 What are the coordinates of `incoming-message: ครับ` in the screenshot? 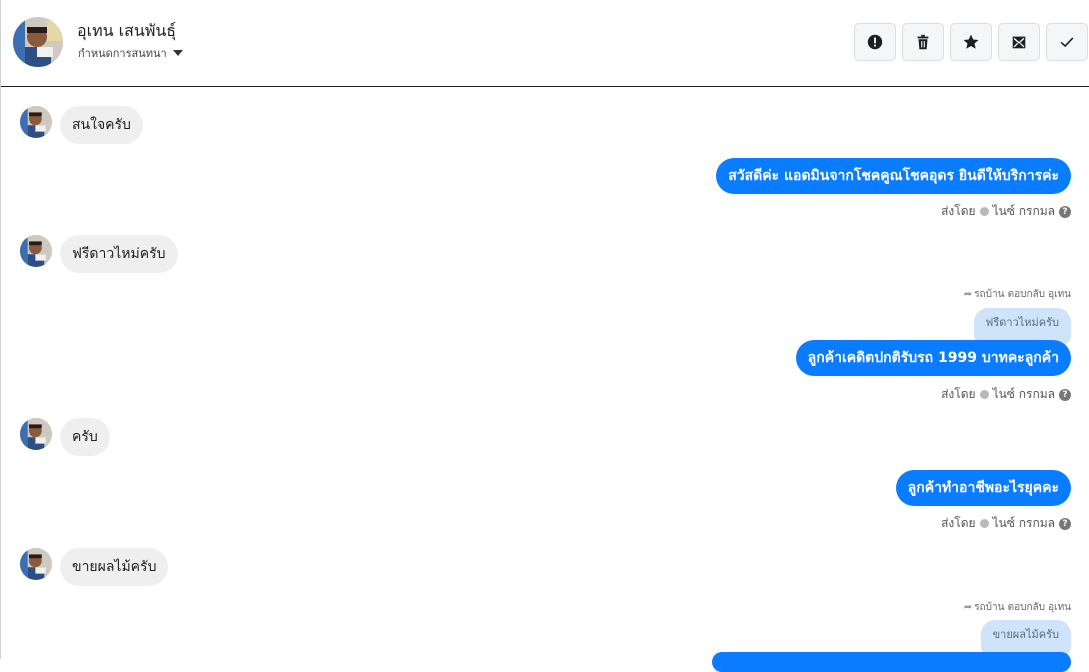 It's located at (170, 437).